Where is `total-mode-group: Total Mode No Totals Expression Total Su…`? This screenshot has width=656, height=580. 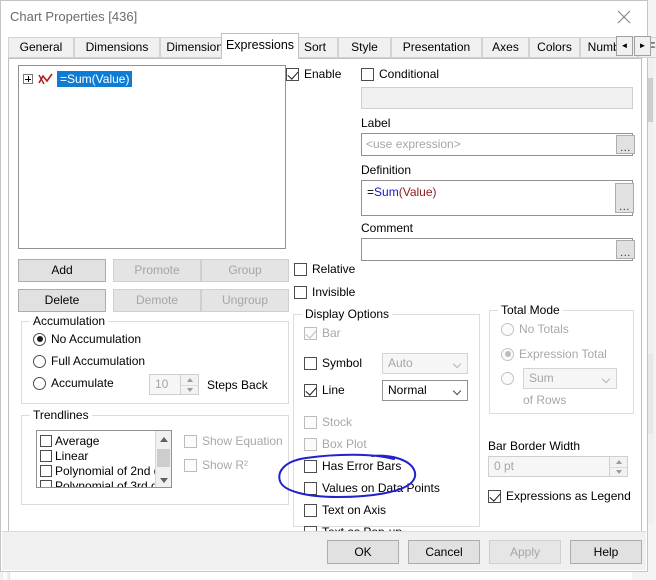 total-mode-group: Total Mode No Totals Expression Total Su… is located at coordinates (561, 358).